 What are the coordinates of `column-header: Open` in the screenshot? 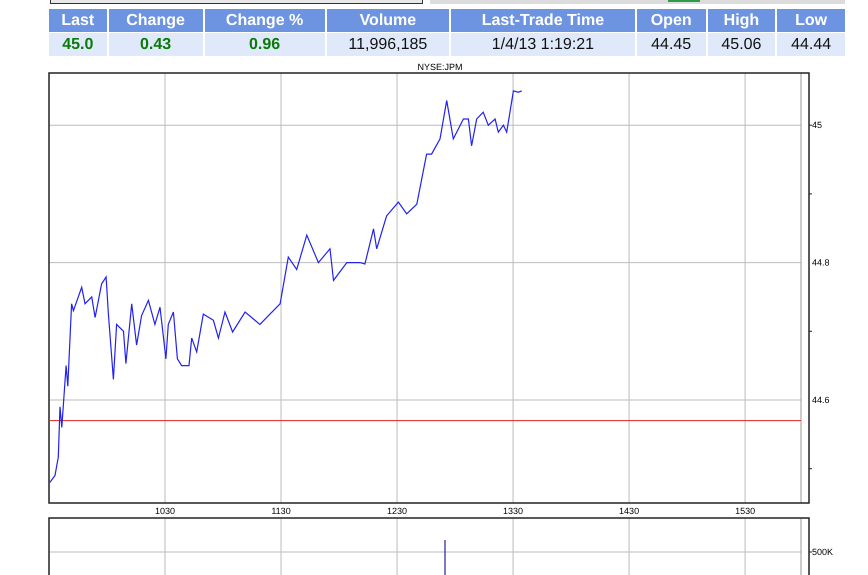 It's located at (671, 20).